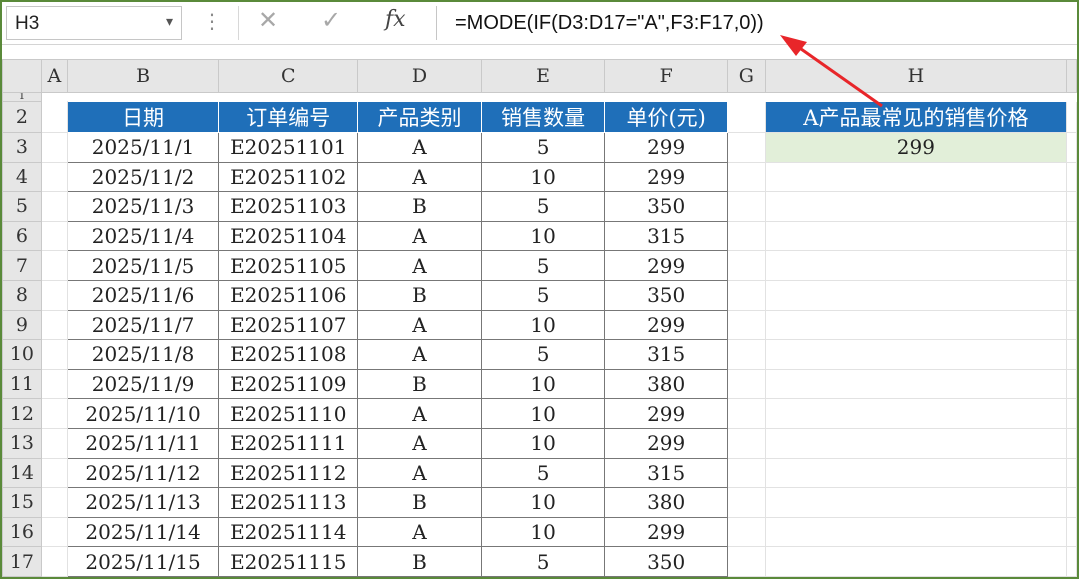  I want to click on table-cell: 2025/11/14, so click(143, 532).